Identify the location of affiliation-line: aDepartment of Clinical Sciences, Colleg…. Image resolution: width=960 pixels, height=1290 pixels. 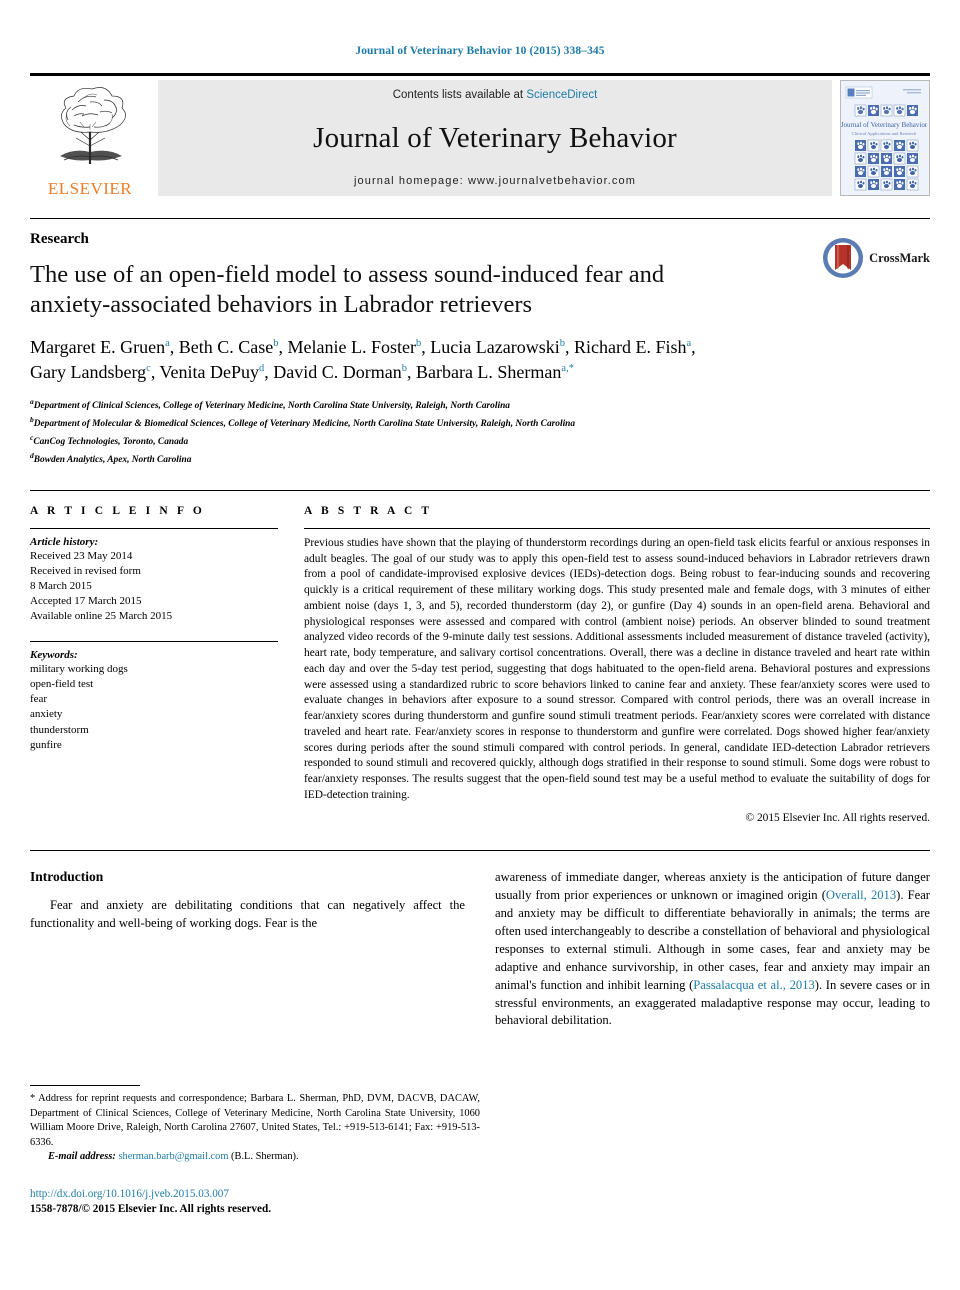
(270, 403).